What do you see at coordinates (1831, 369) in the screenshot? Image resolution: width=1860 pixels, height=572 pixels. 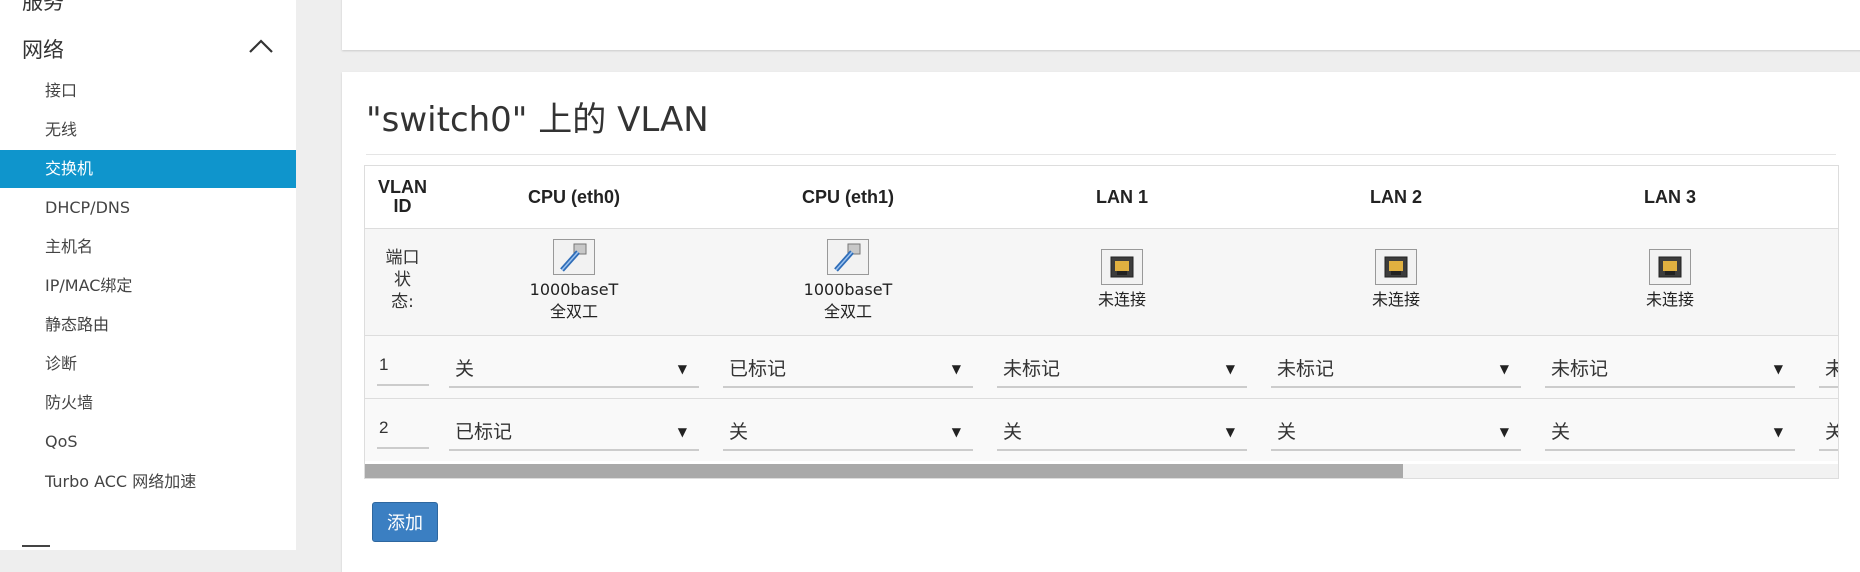 I see `select-value: 未` at bounding box center [1831, 369].